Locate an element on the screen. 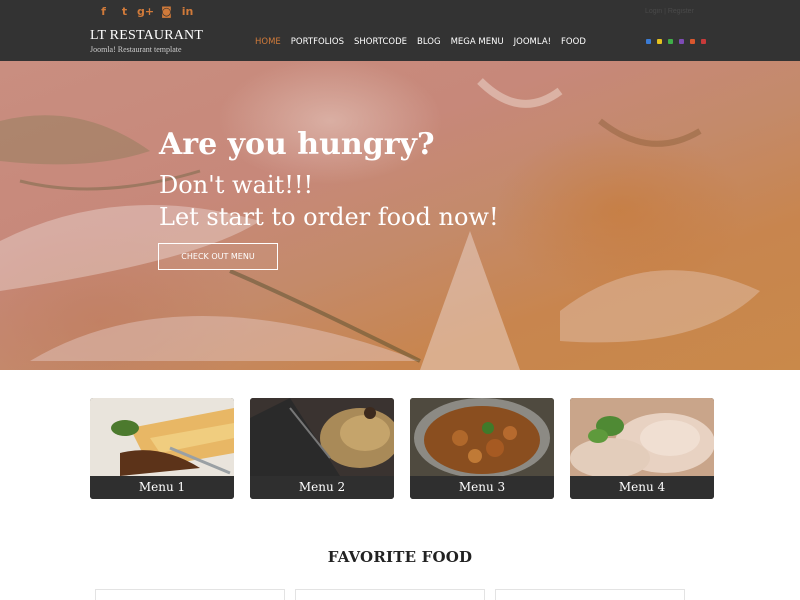  menu-4-image is located at coordinates (642, 437).